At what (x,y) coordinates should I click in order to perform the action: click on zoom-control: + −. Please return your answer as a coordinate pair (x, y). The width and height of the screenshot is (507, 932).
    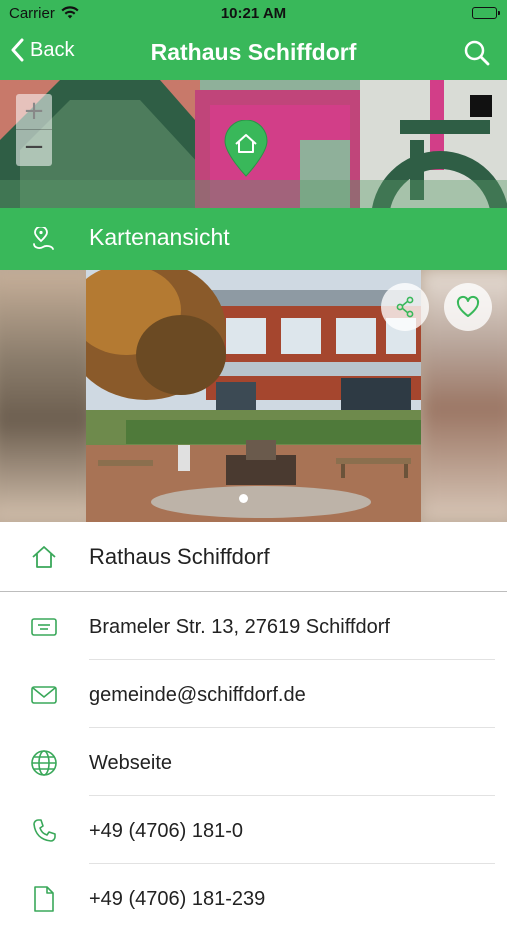
    Looking at the image, I should click on (34, 130).